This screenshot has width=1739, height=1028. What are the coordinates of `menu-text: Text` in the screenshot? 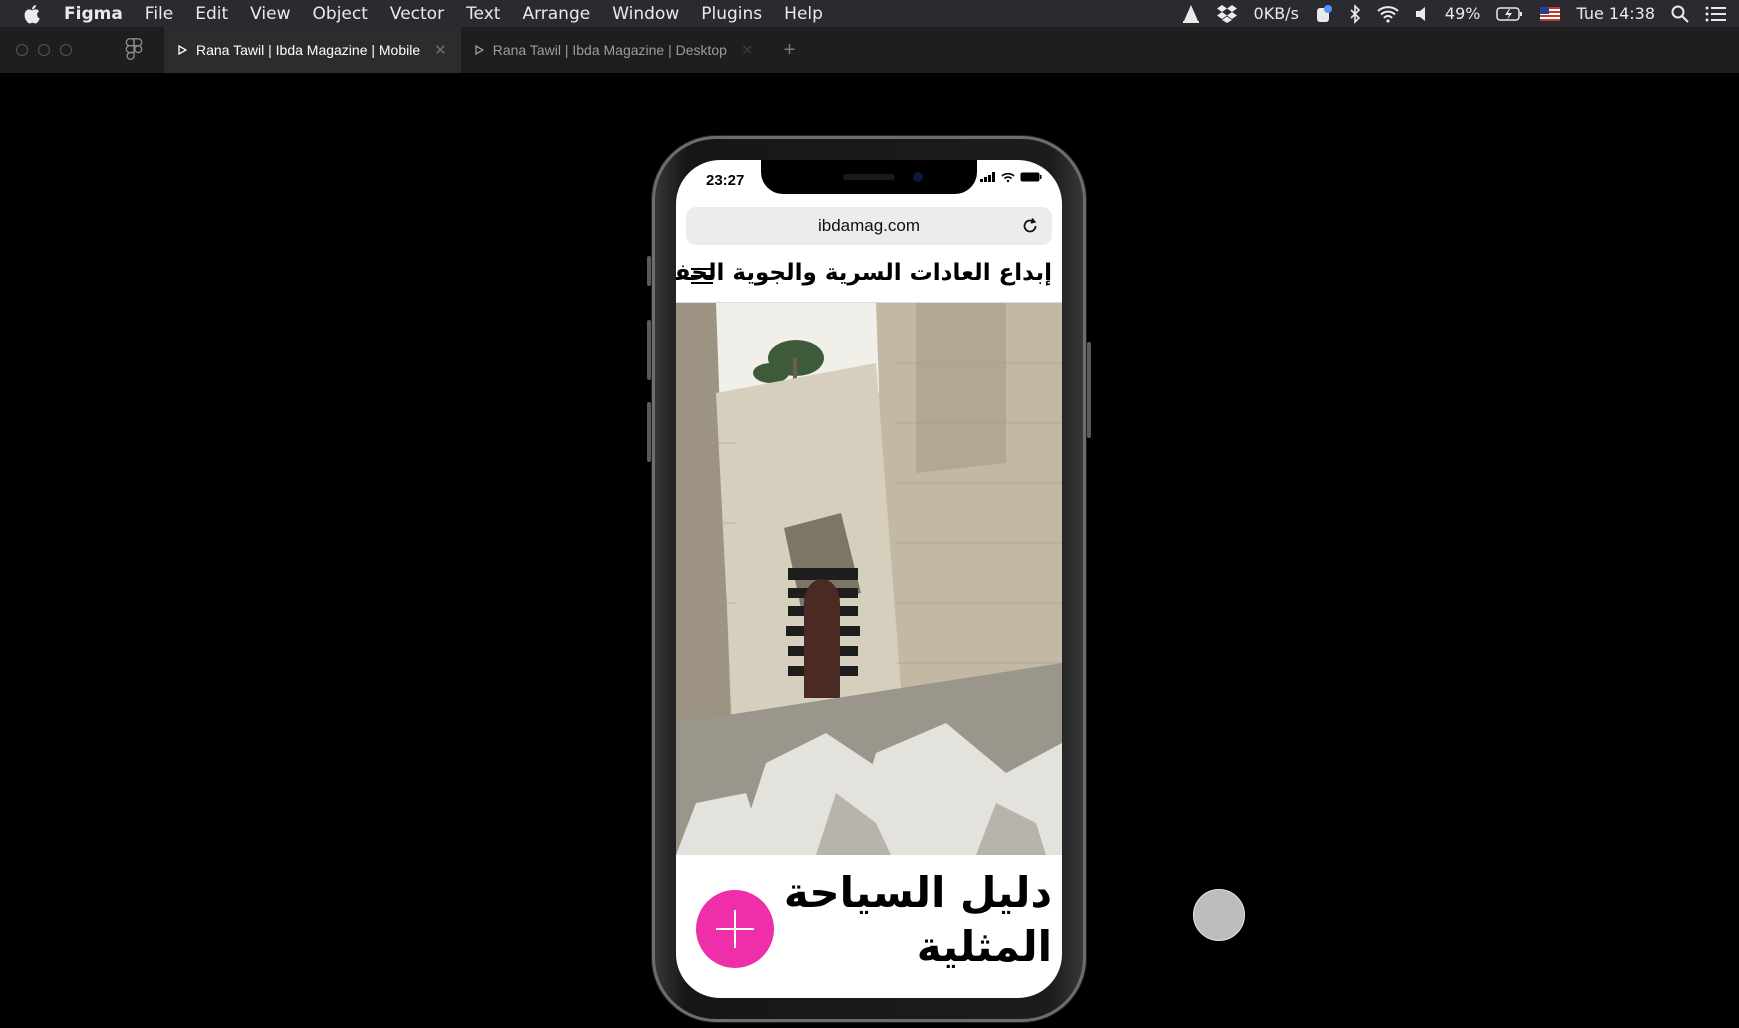 It's located at (483, 14).